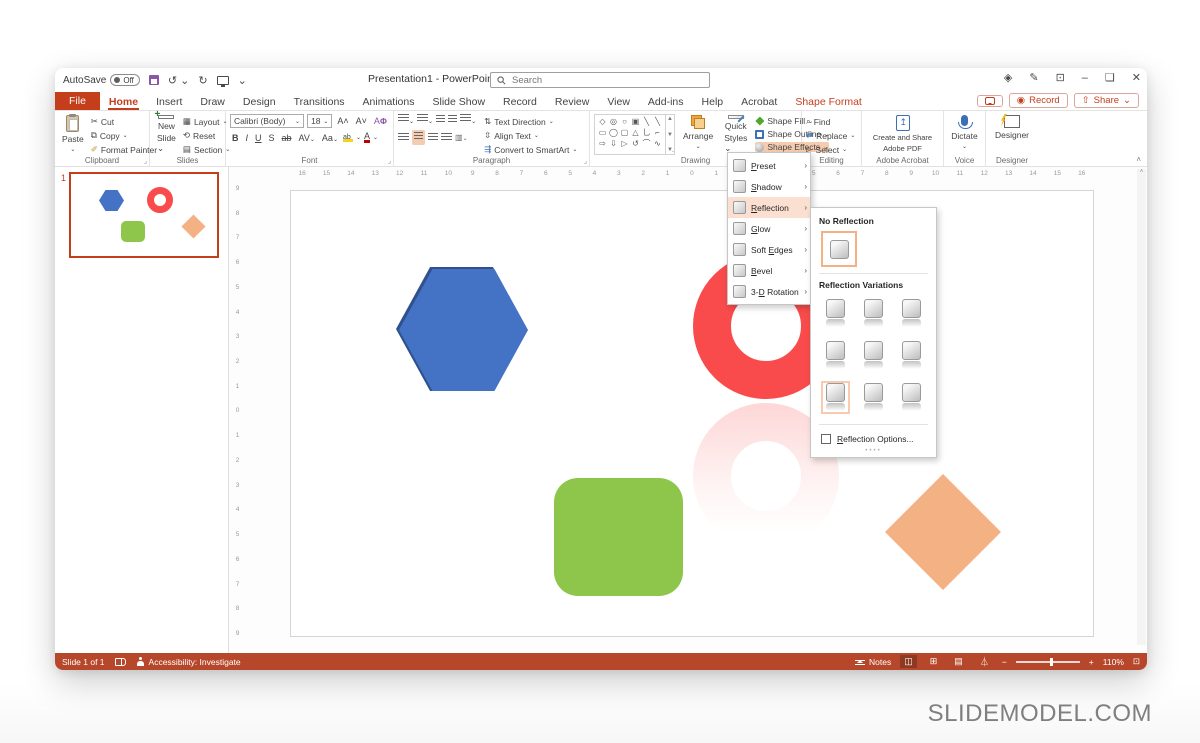 The height and width of the screenshot is (743, 1200). What do you see at coordinates (206, 135) in the screenshot?
I see `reset-button: ⟲ Reset` at bounding box center [206, 135].